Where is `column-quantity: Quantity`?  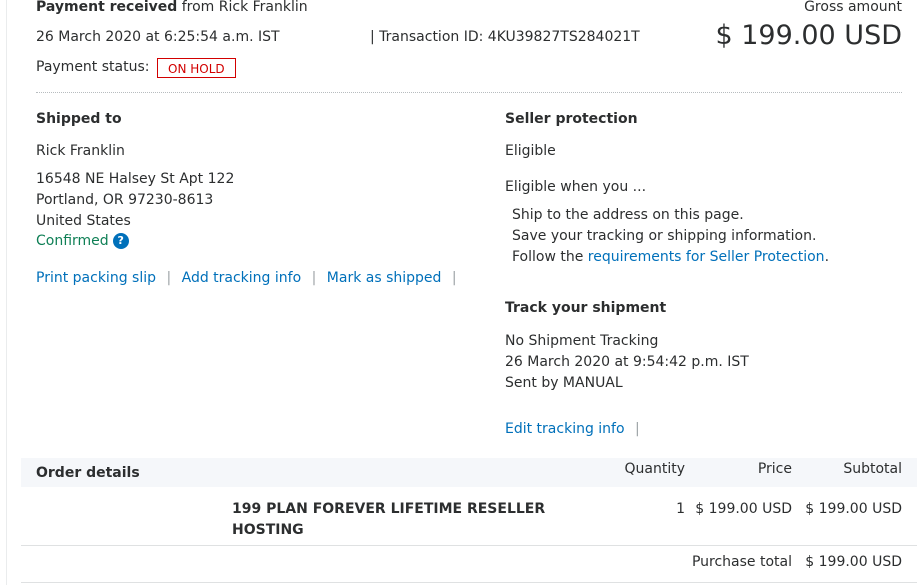
column-quantity: Quantity is located at coordinates (655, 469).